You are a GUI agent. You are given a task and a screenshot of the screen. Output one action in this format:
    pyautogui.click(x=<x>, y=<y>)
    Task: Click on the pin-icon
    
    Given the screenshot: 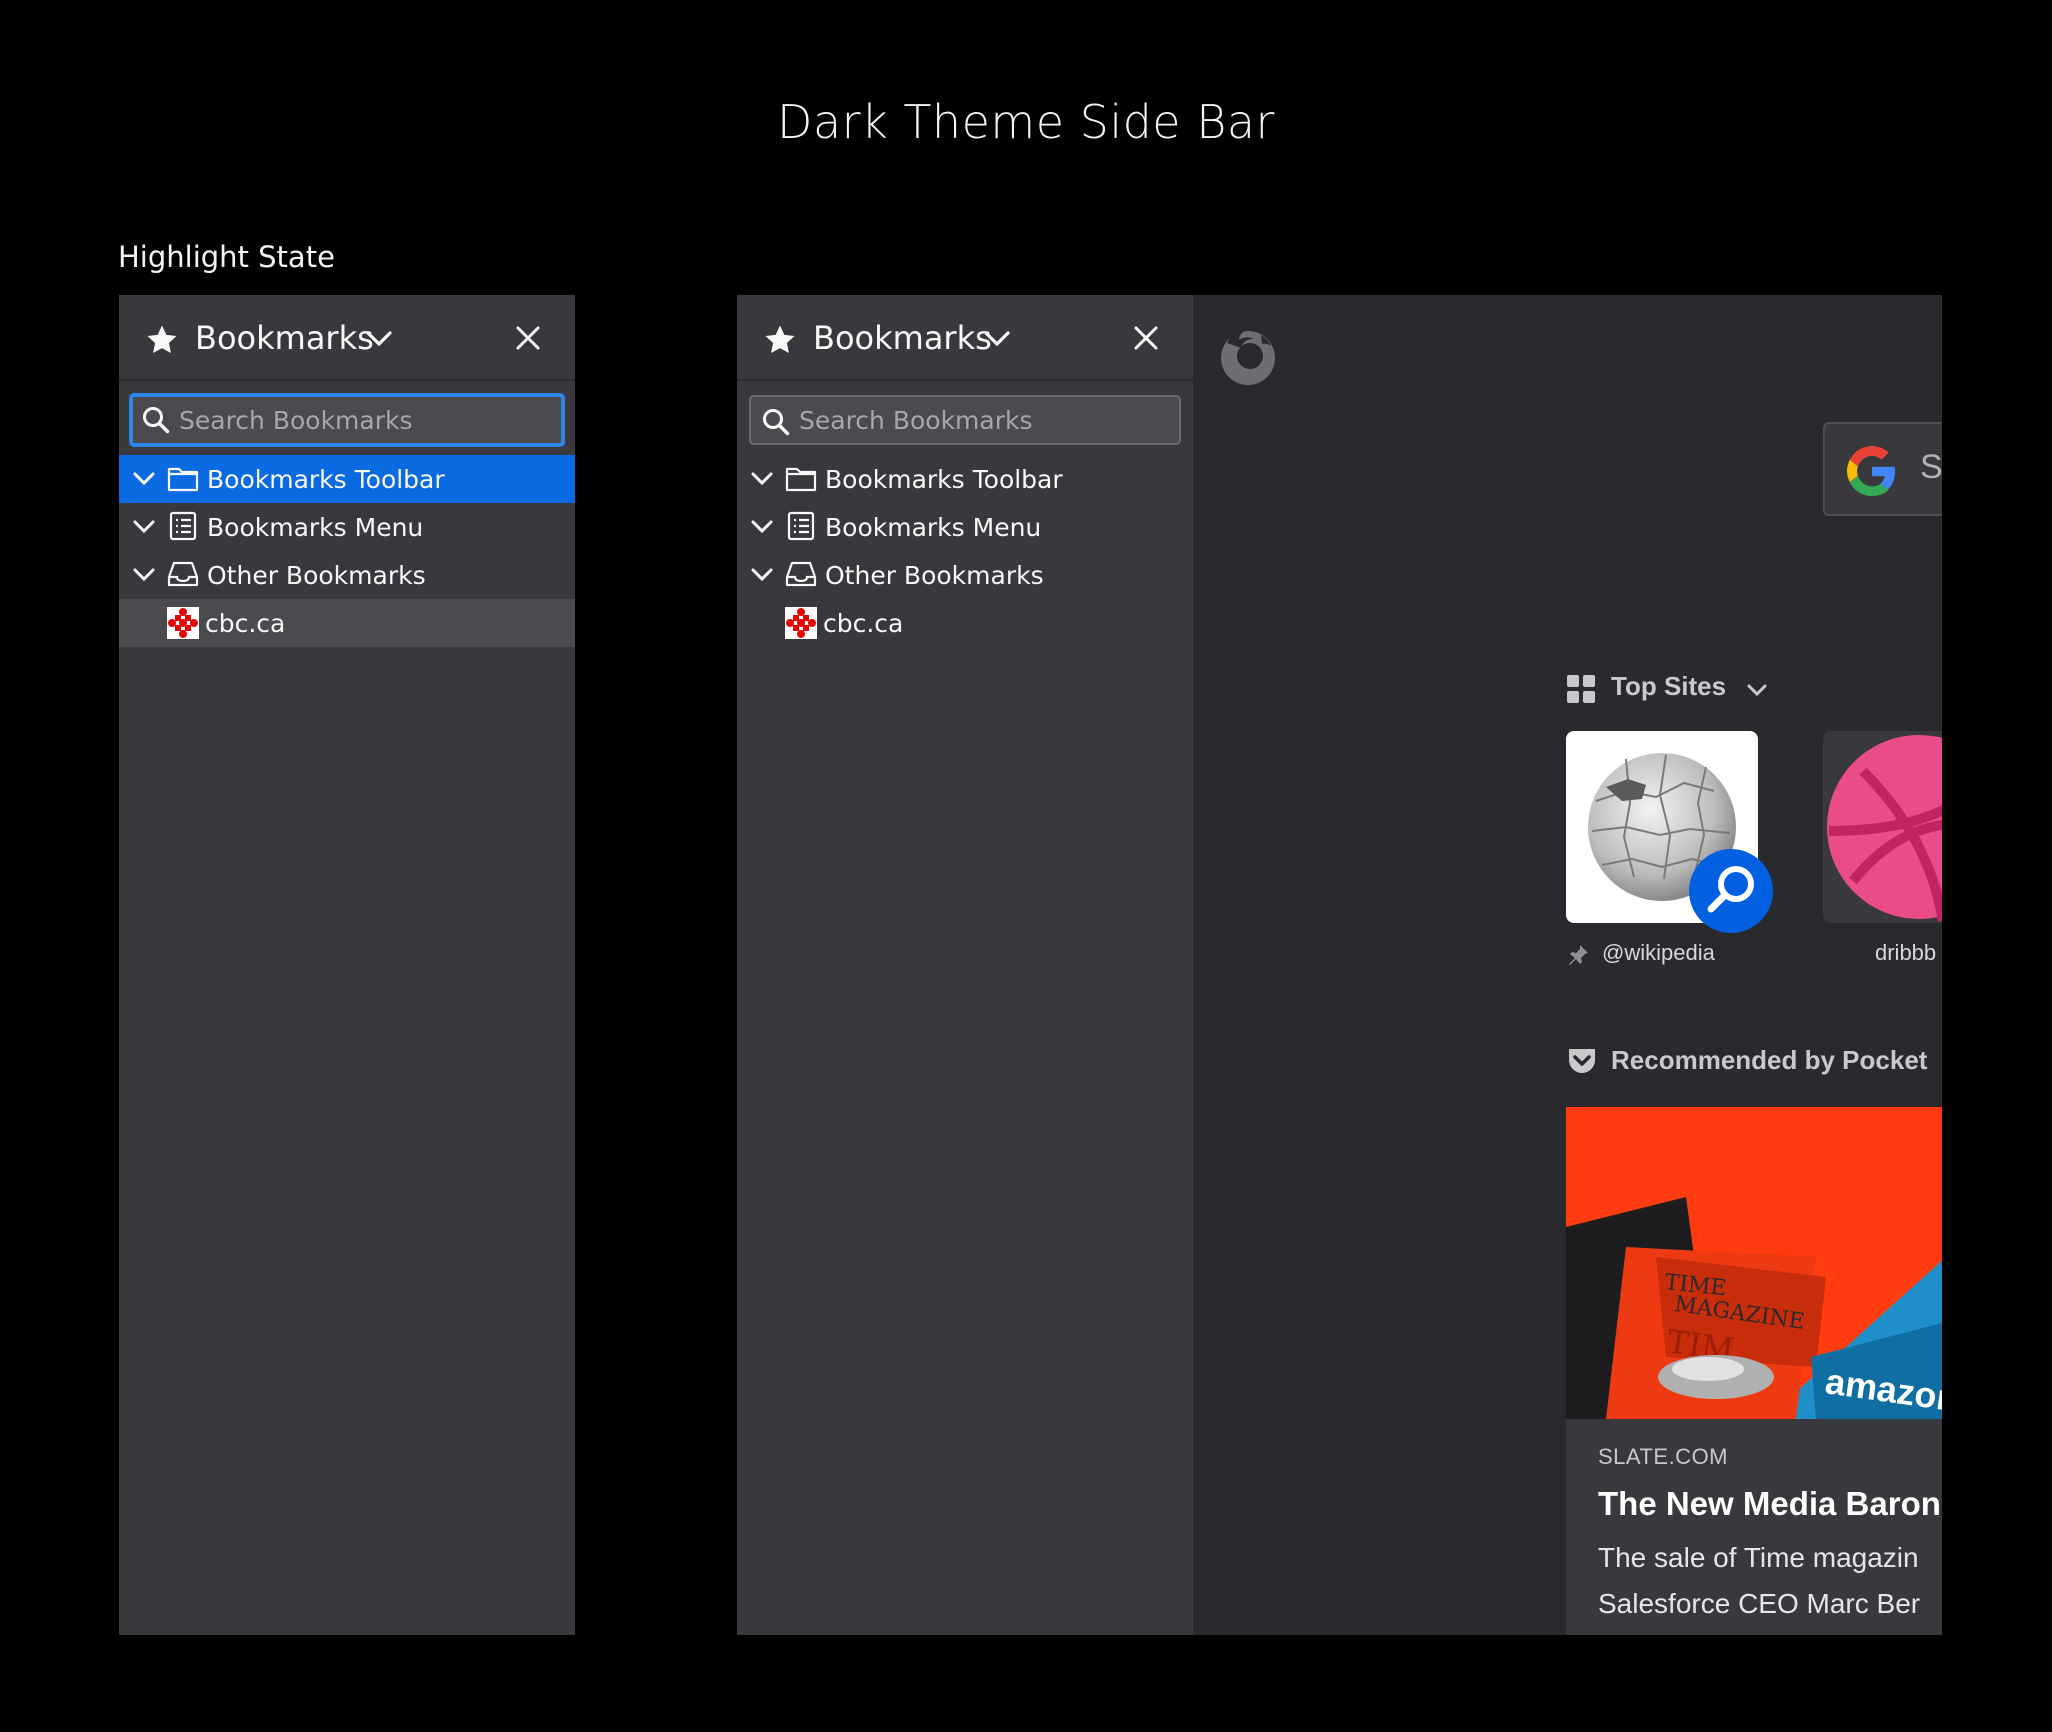 What is the action you would take?
    pyautogui.click(x=1578, y=955)
    